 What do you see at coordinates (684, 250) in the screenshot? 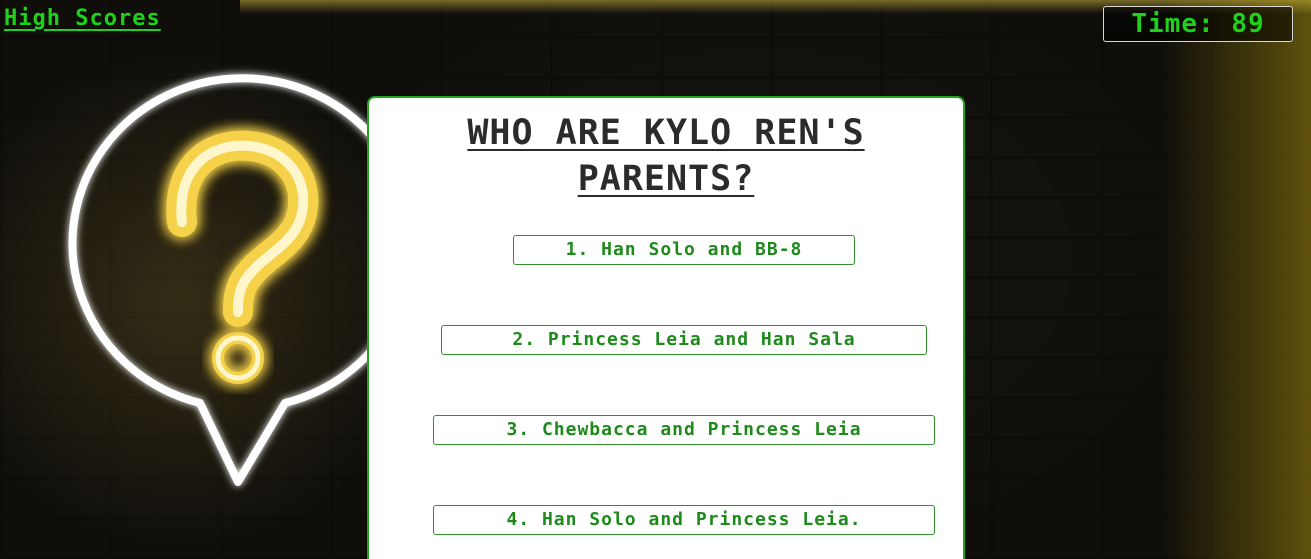
I see `answer-button-1: 1. Han Solo and BB-8` at bounding box center [684, 250].